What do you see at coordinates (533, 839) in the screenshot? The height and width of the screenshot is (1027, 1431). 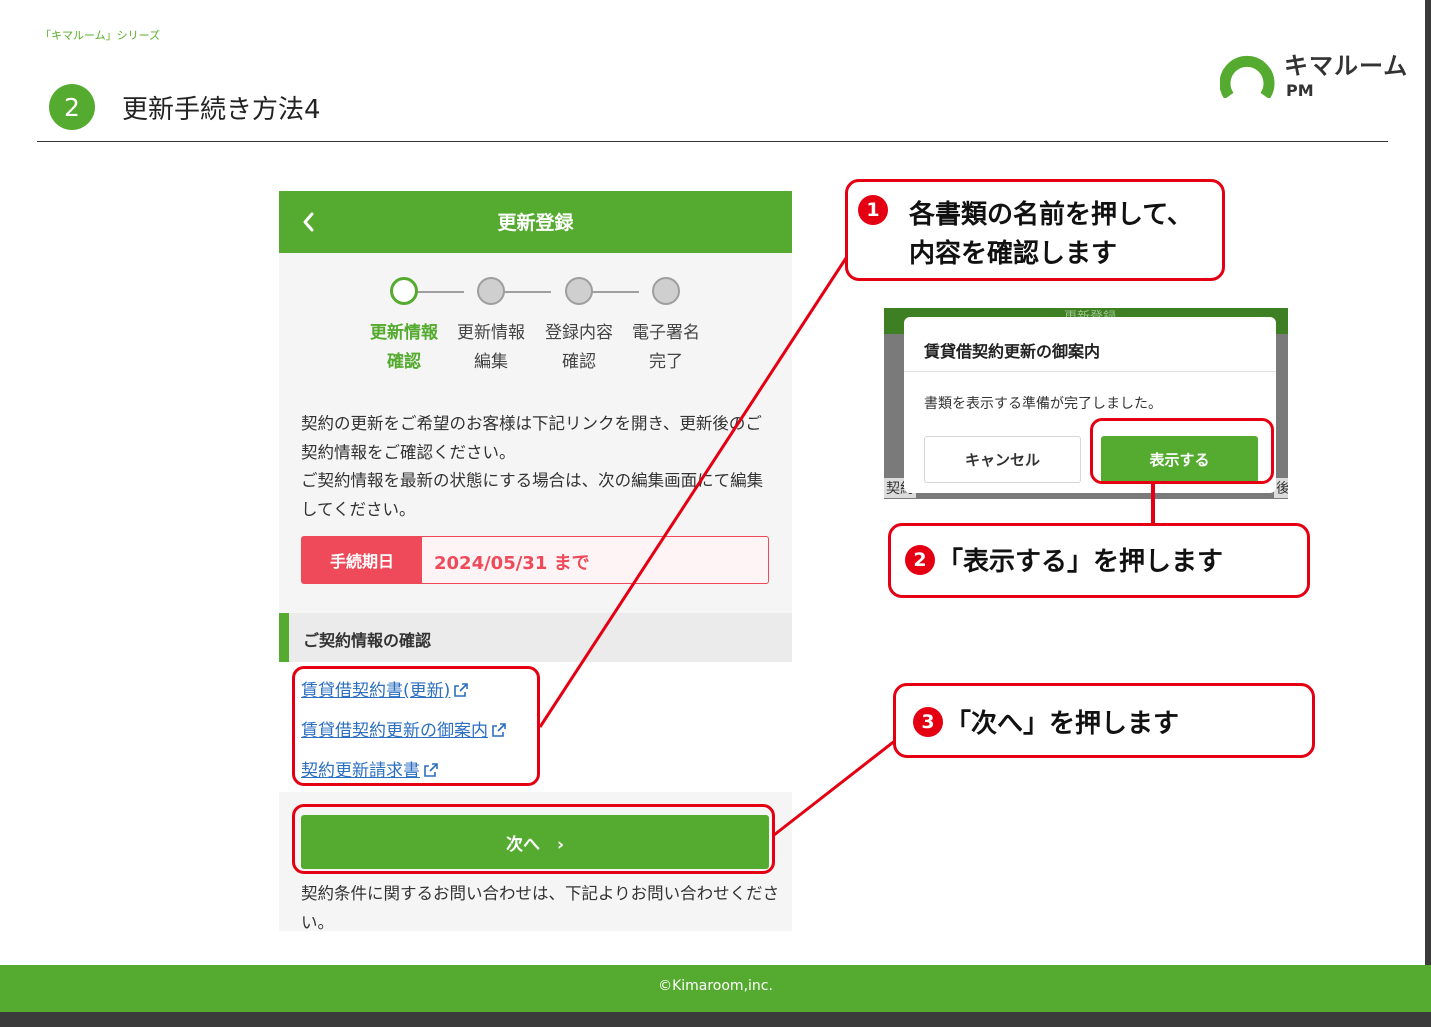 I see `next-button-highlight` at bounding box center [533, 839].